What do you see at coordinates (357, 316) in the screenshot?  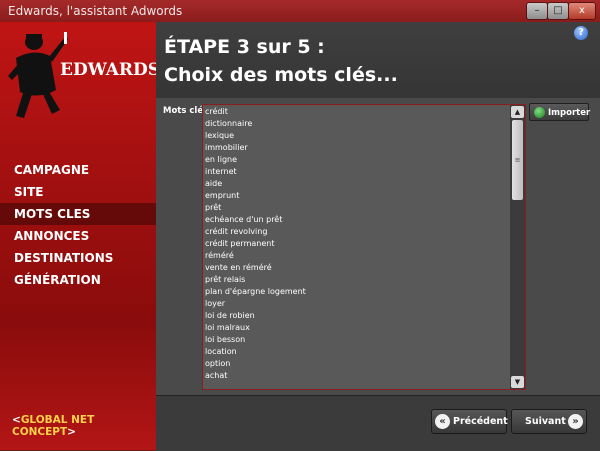 I see `keyword-row: loi de robien` at bounding box center [357, 316].